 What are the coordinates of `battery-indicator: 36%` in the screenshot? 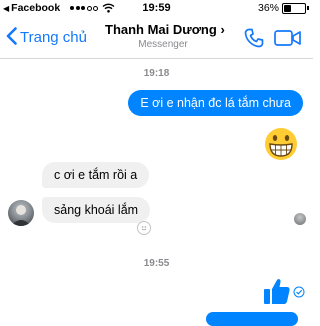 It's located at (283, 8).